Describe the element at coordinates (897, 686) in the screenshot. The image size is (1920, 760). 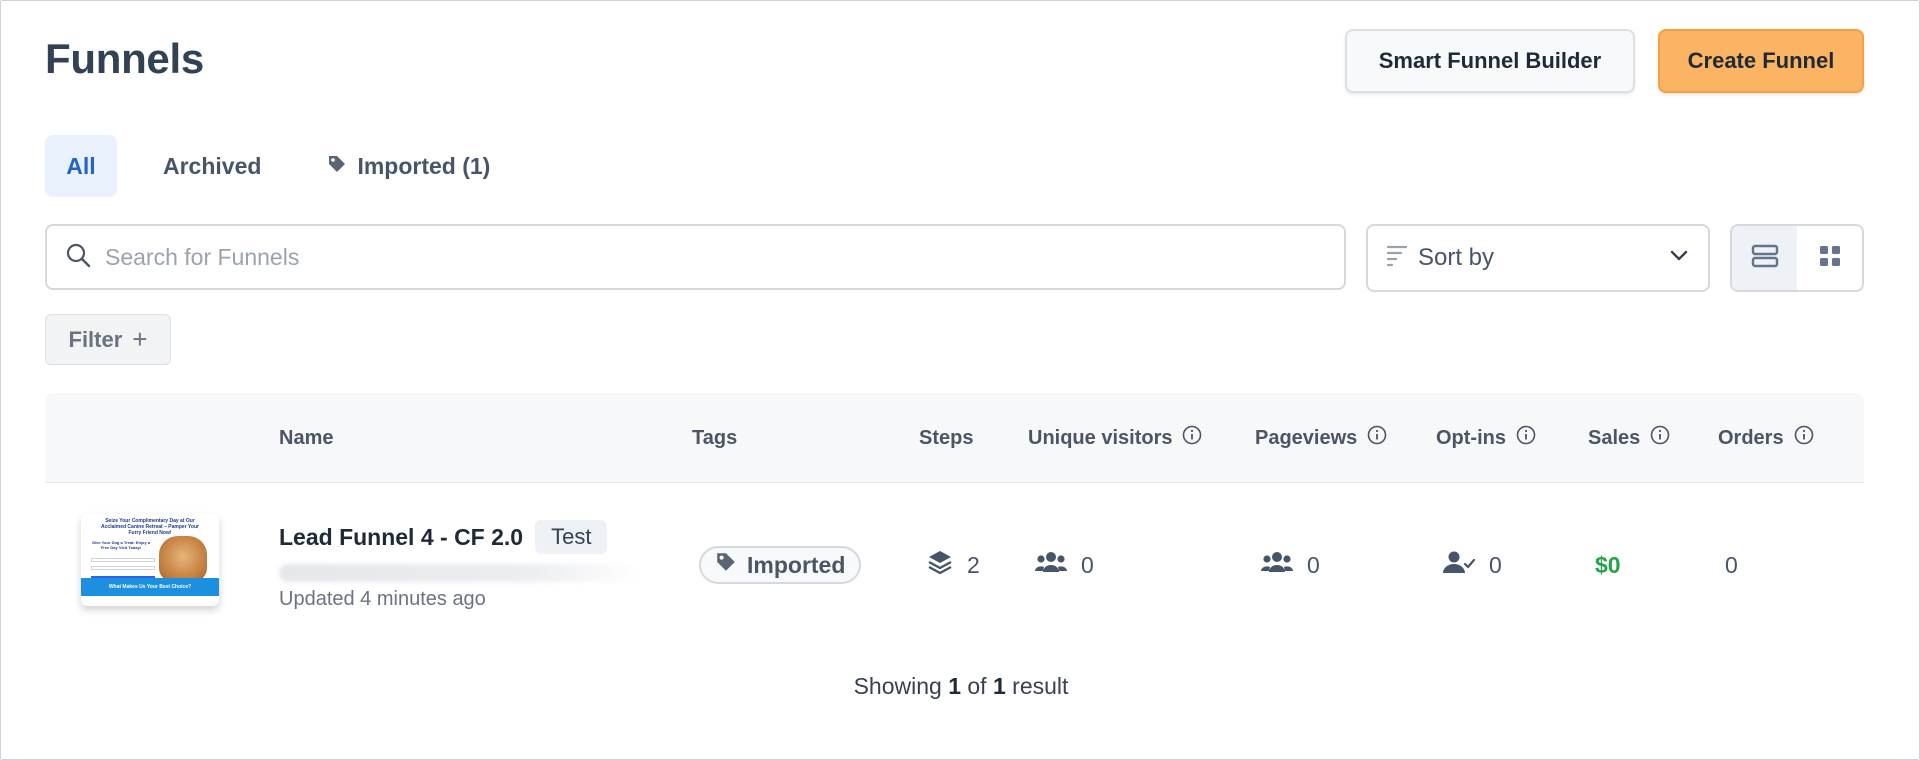
I see `result-count-prefix: Showing` at that location.